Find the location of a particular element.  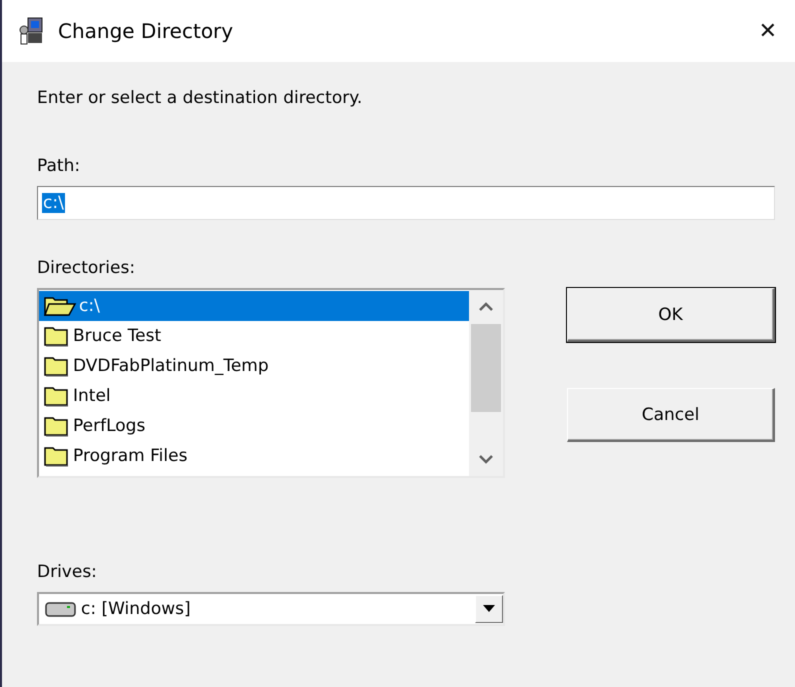

directory-item: Program Files is located at coordinates (254, 456).